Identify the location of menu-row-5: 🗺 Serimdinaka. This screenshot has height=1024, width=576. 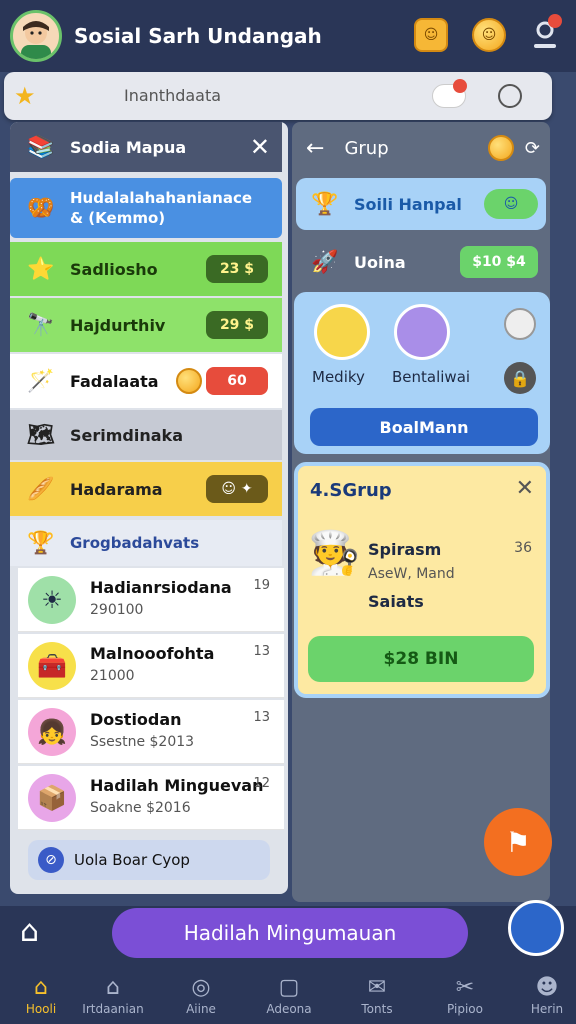
(146, 435).